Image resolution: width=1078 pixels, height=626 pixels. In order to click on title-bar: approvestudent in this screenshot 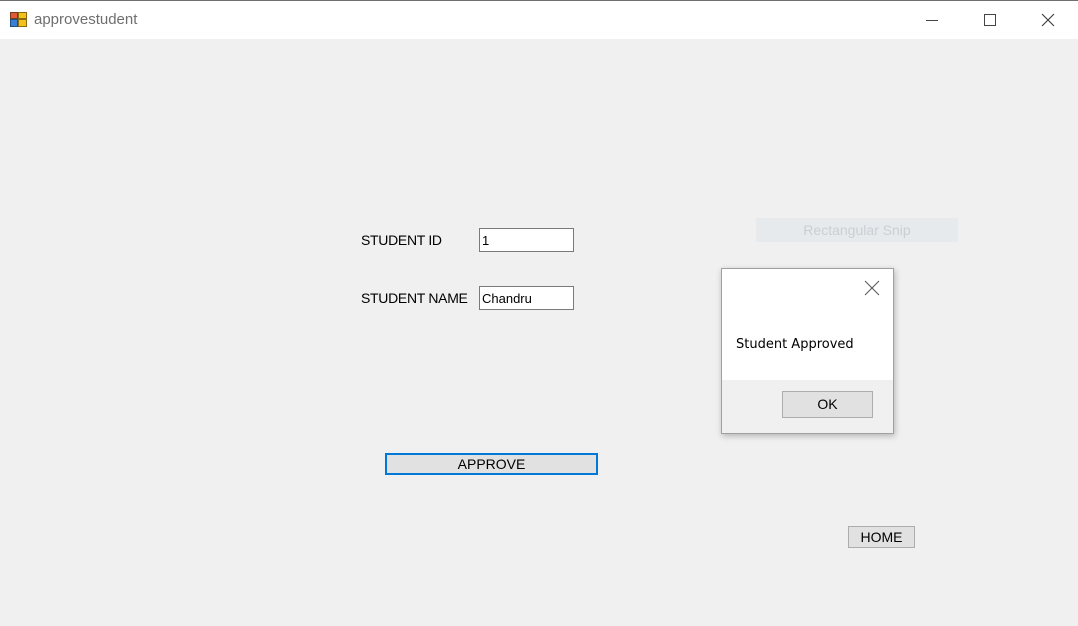, I will do `click(539, 19)`.